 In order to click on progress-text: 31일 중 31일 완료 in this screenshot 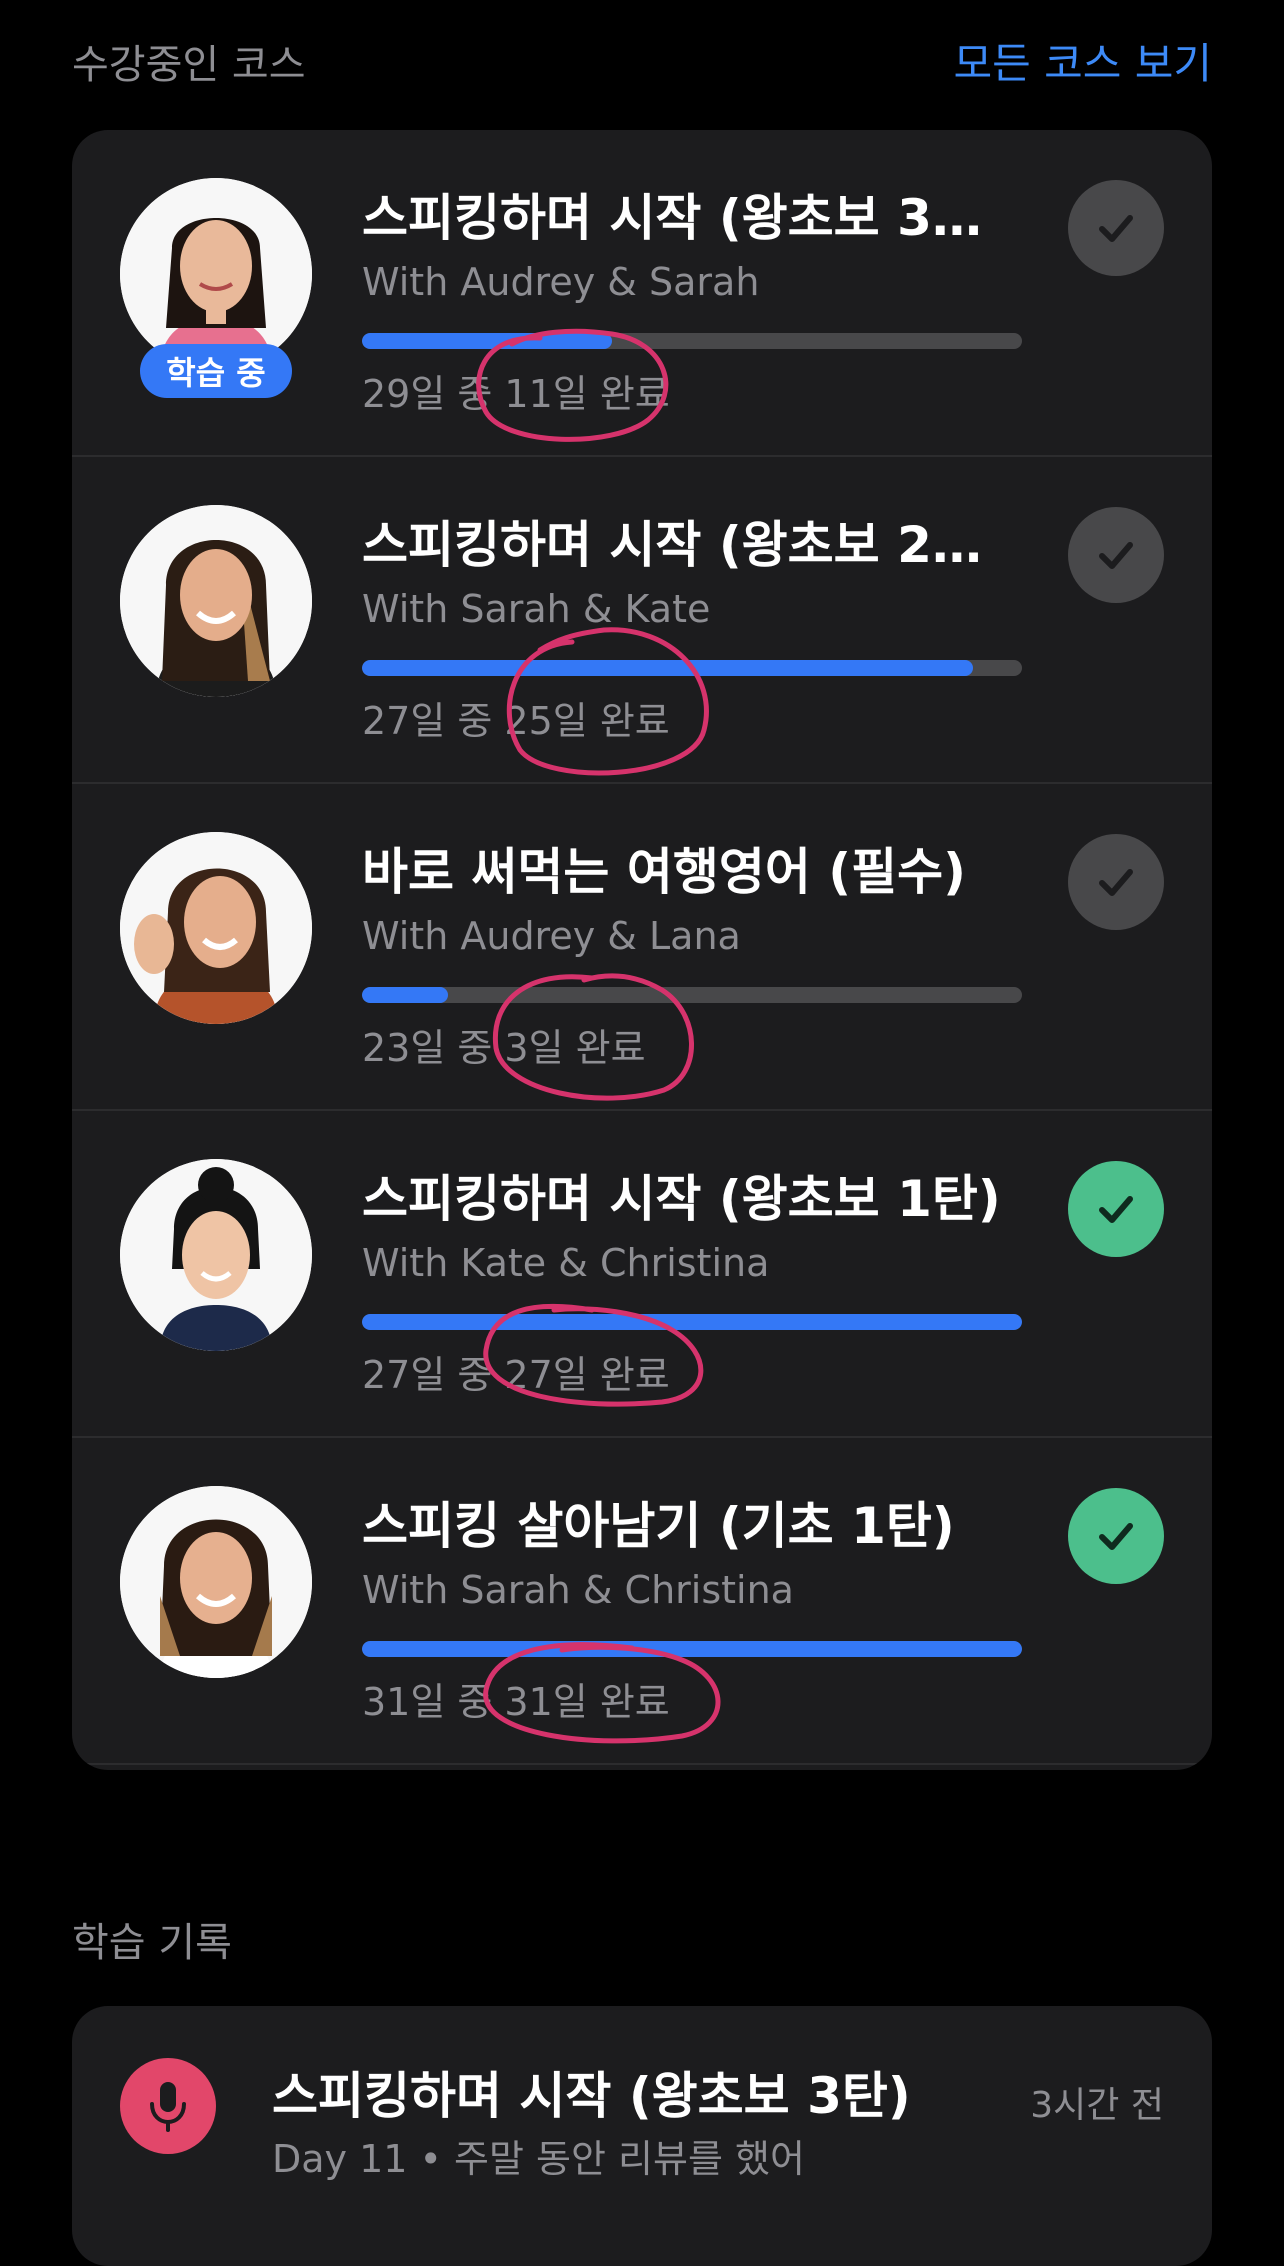, I will do `click(516, 1702)`.